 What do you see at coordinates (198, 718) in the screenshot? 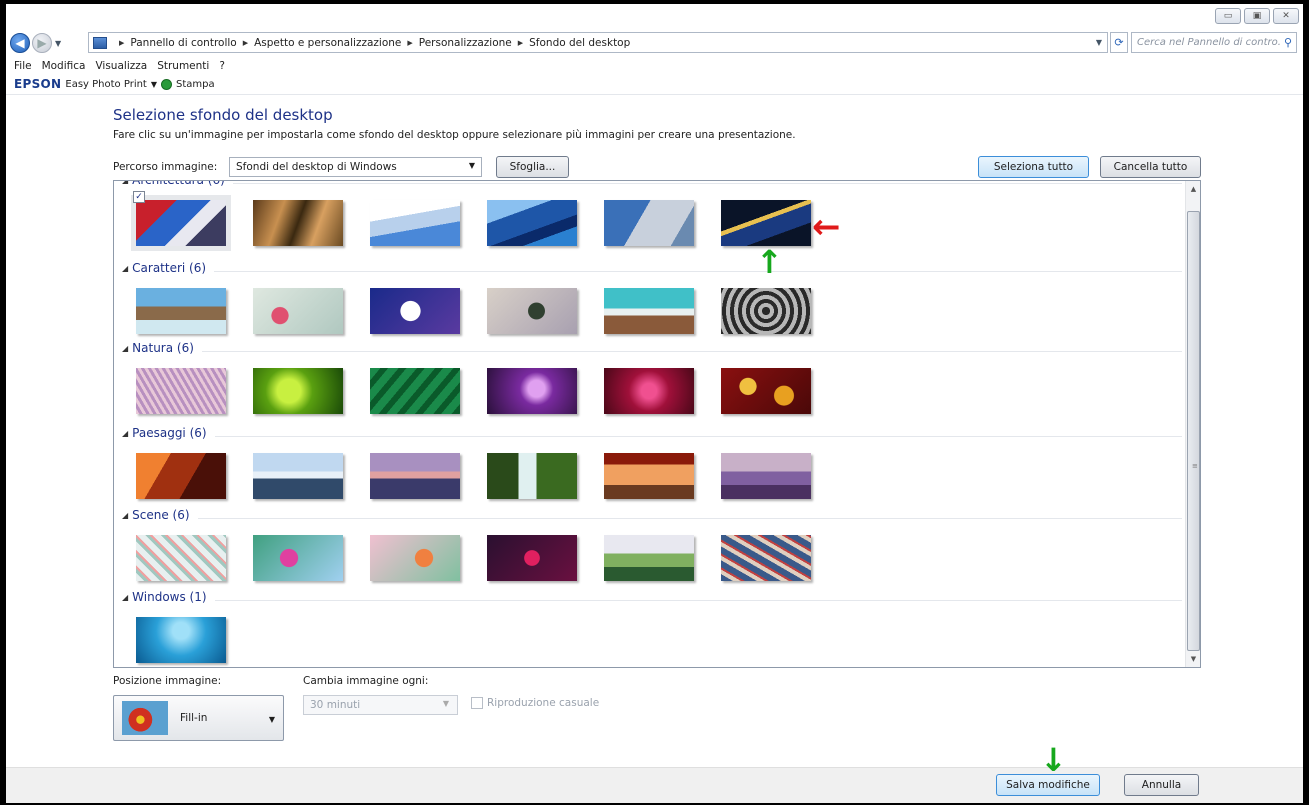
I see `picture-position-select: Fill-in ▼` at bounding box center [198, 718].